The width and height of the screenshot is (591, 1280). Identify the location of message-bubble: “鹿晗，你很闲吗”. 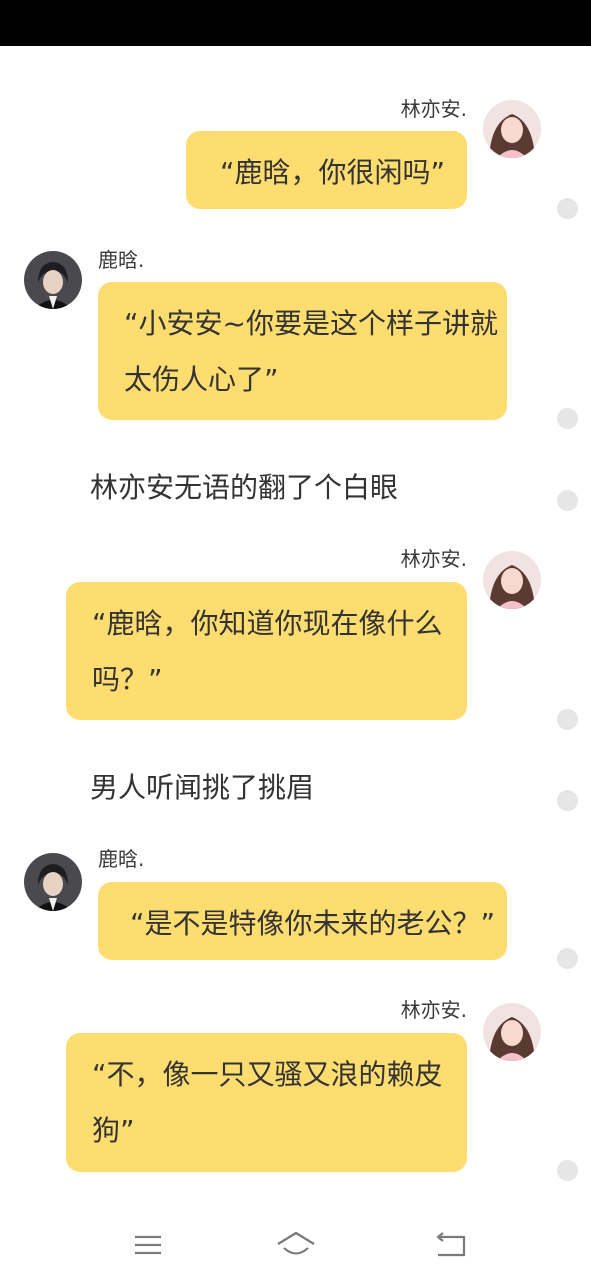
(326, 170).